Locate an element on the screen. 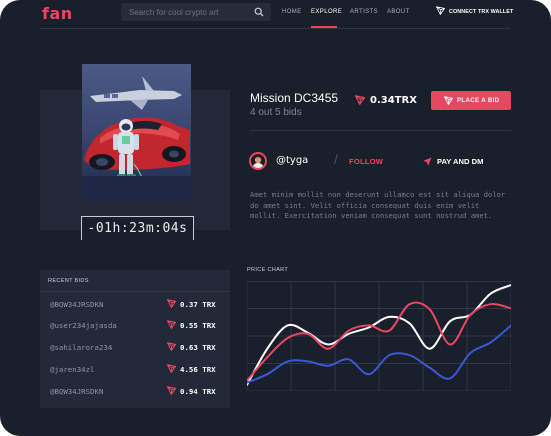  place-bid-button: PLACE A BID is located at coordinates (471, 100).